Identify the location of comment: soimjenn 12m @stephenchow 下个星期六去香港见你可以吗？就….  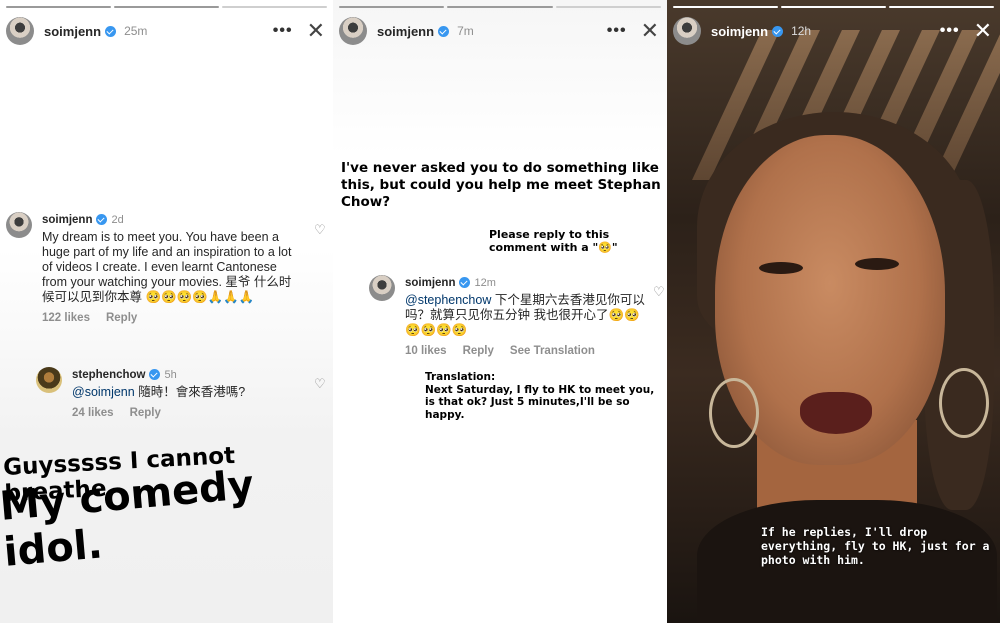
(512, 317).